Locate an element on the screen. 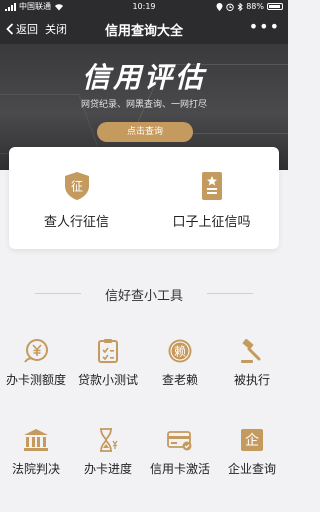  gavel-icon is located at coordinates (251, 350).